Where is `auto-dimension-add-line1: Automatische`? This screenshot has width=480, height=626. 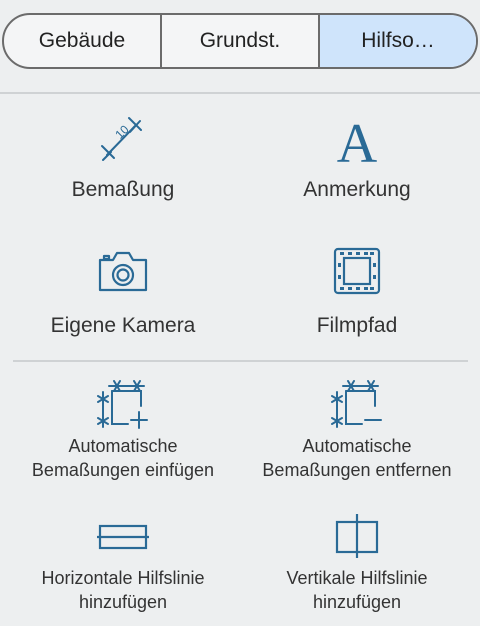
auto-dimension-add-line1: Automatische is located at coordinates (123, 446).